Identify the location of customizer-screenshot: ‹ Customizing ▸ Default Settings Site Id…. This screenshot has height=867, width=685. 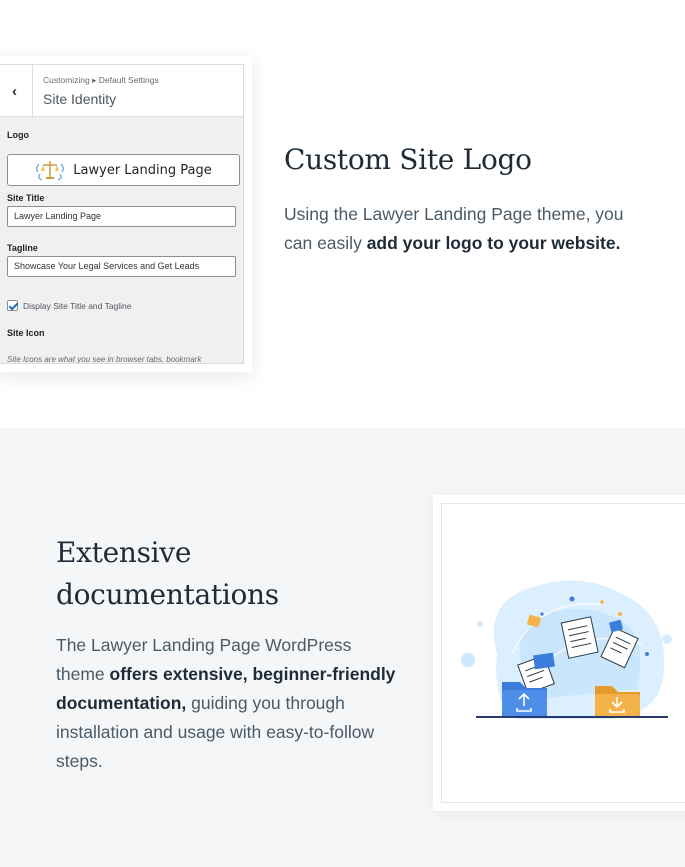
(126, 214).